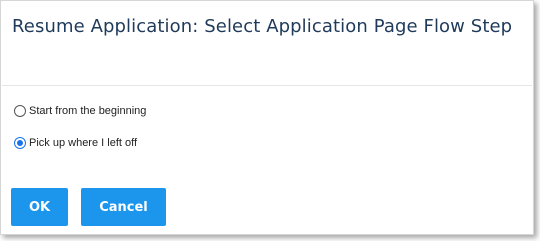 The width and height of the screenshot is (540, 241). Describe the element at coordinates (267, 85) in the screenshot. I see `title-divider` at that location.